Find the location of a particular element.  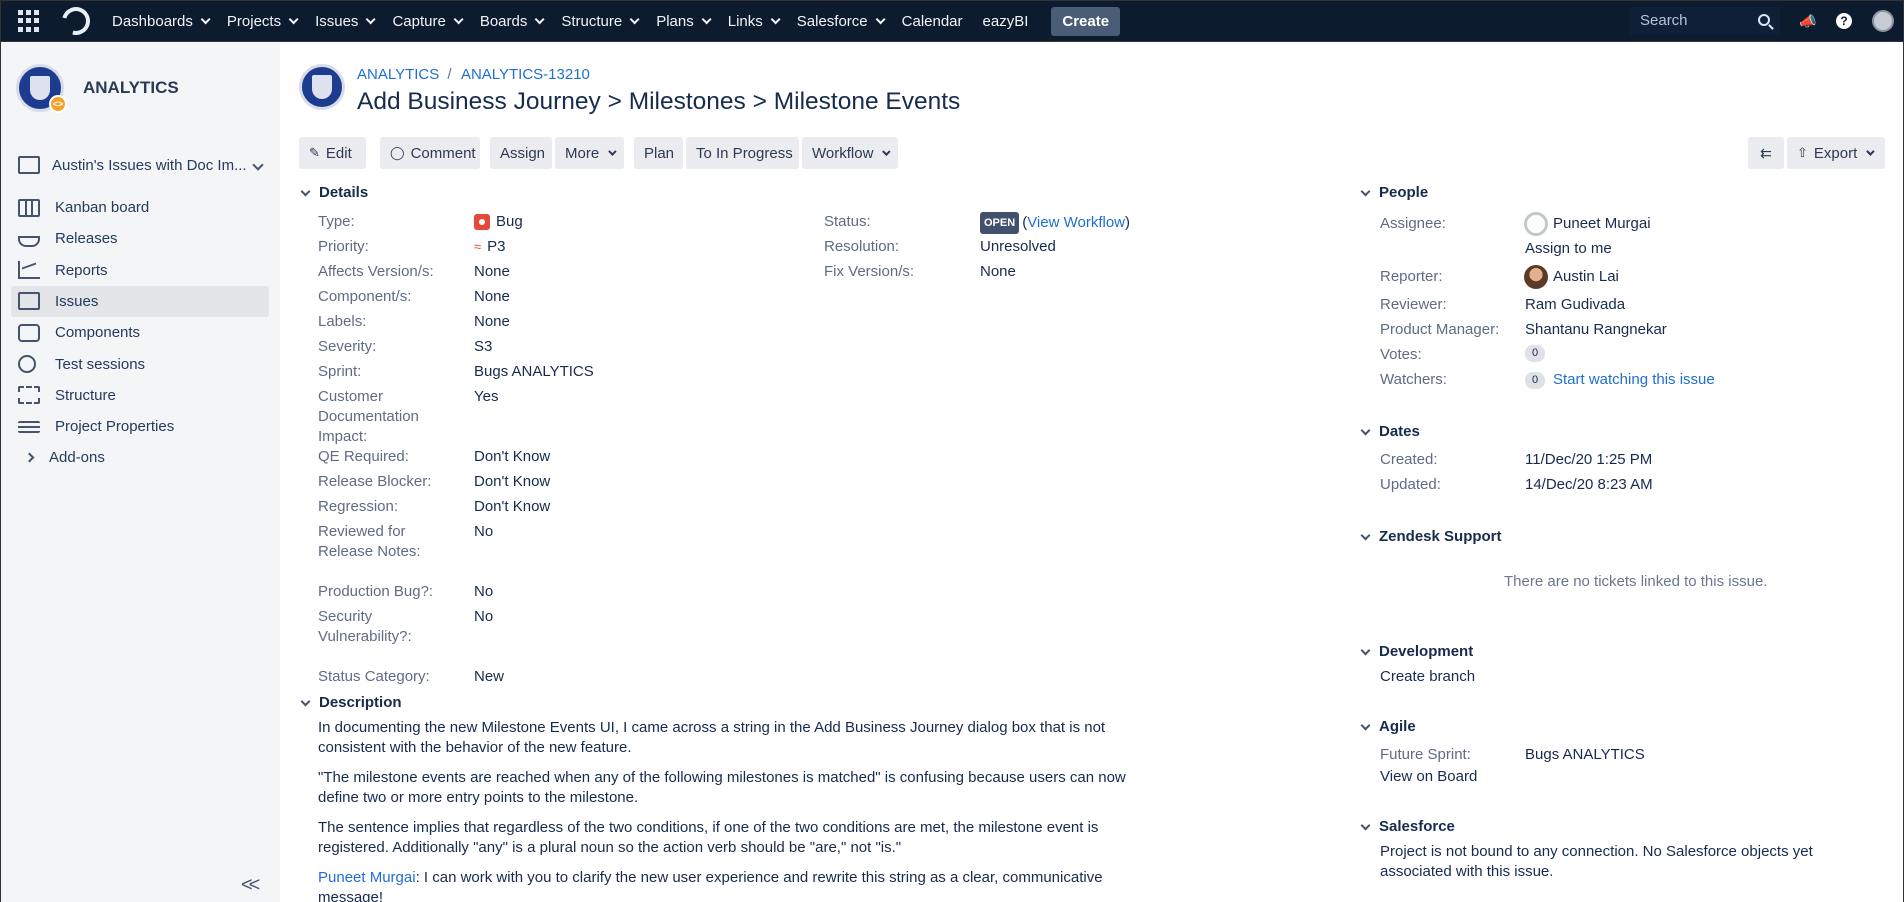

people-section-toggle: People is located at coordinates (1394, 192).